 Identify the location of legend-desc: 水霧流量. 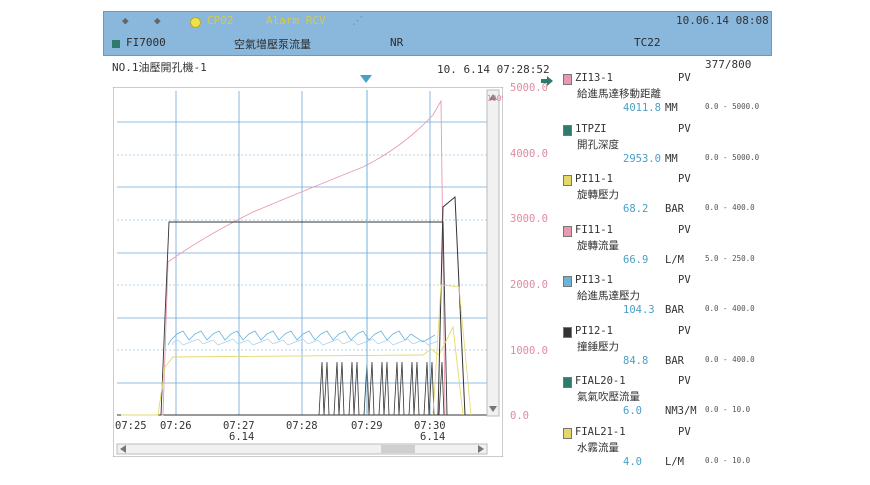
(598, 447).